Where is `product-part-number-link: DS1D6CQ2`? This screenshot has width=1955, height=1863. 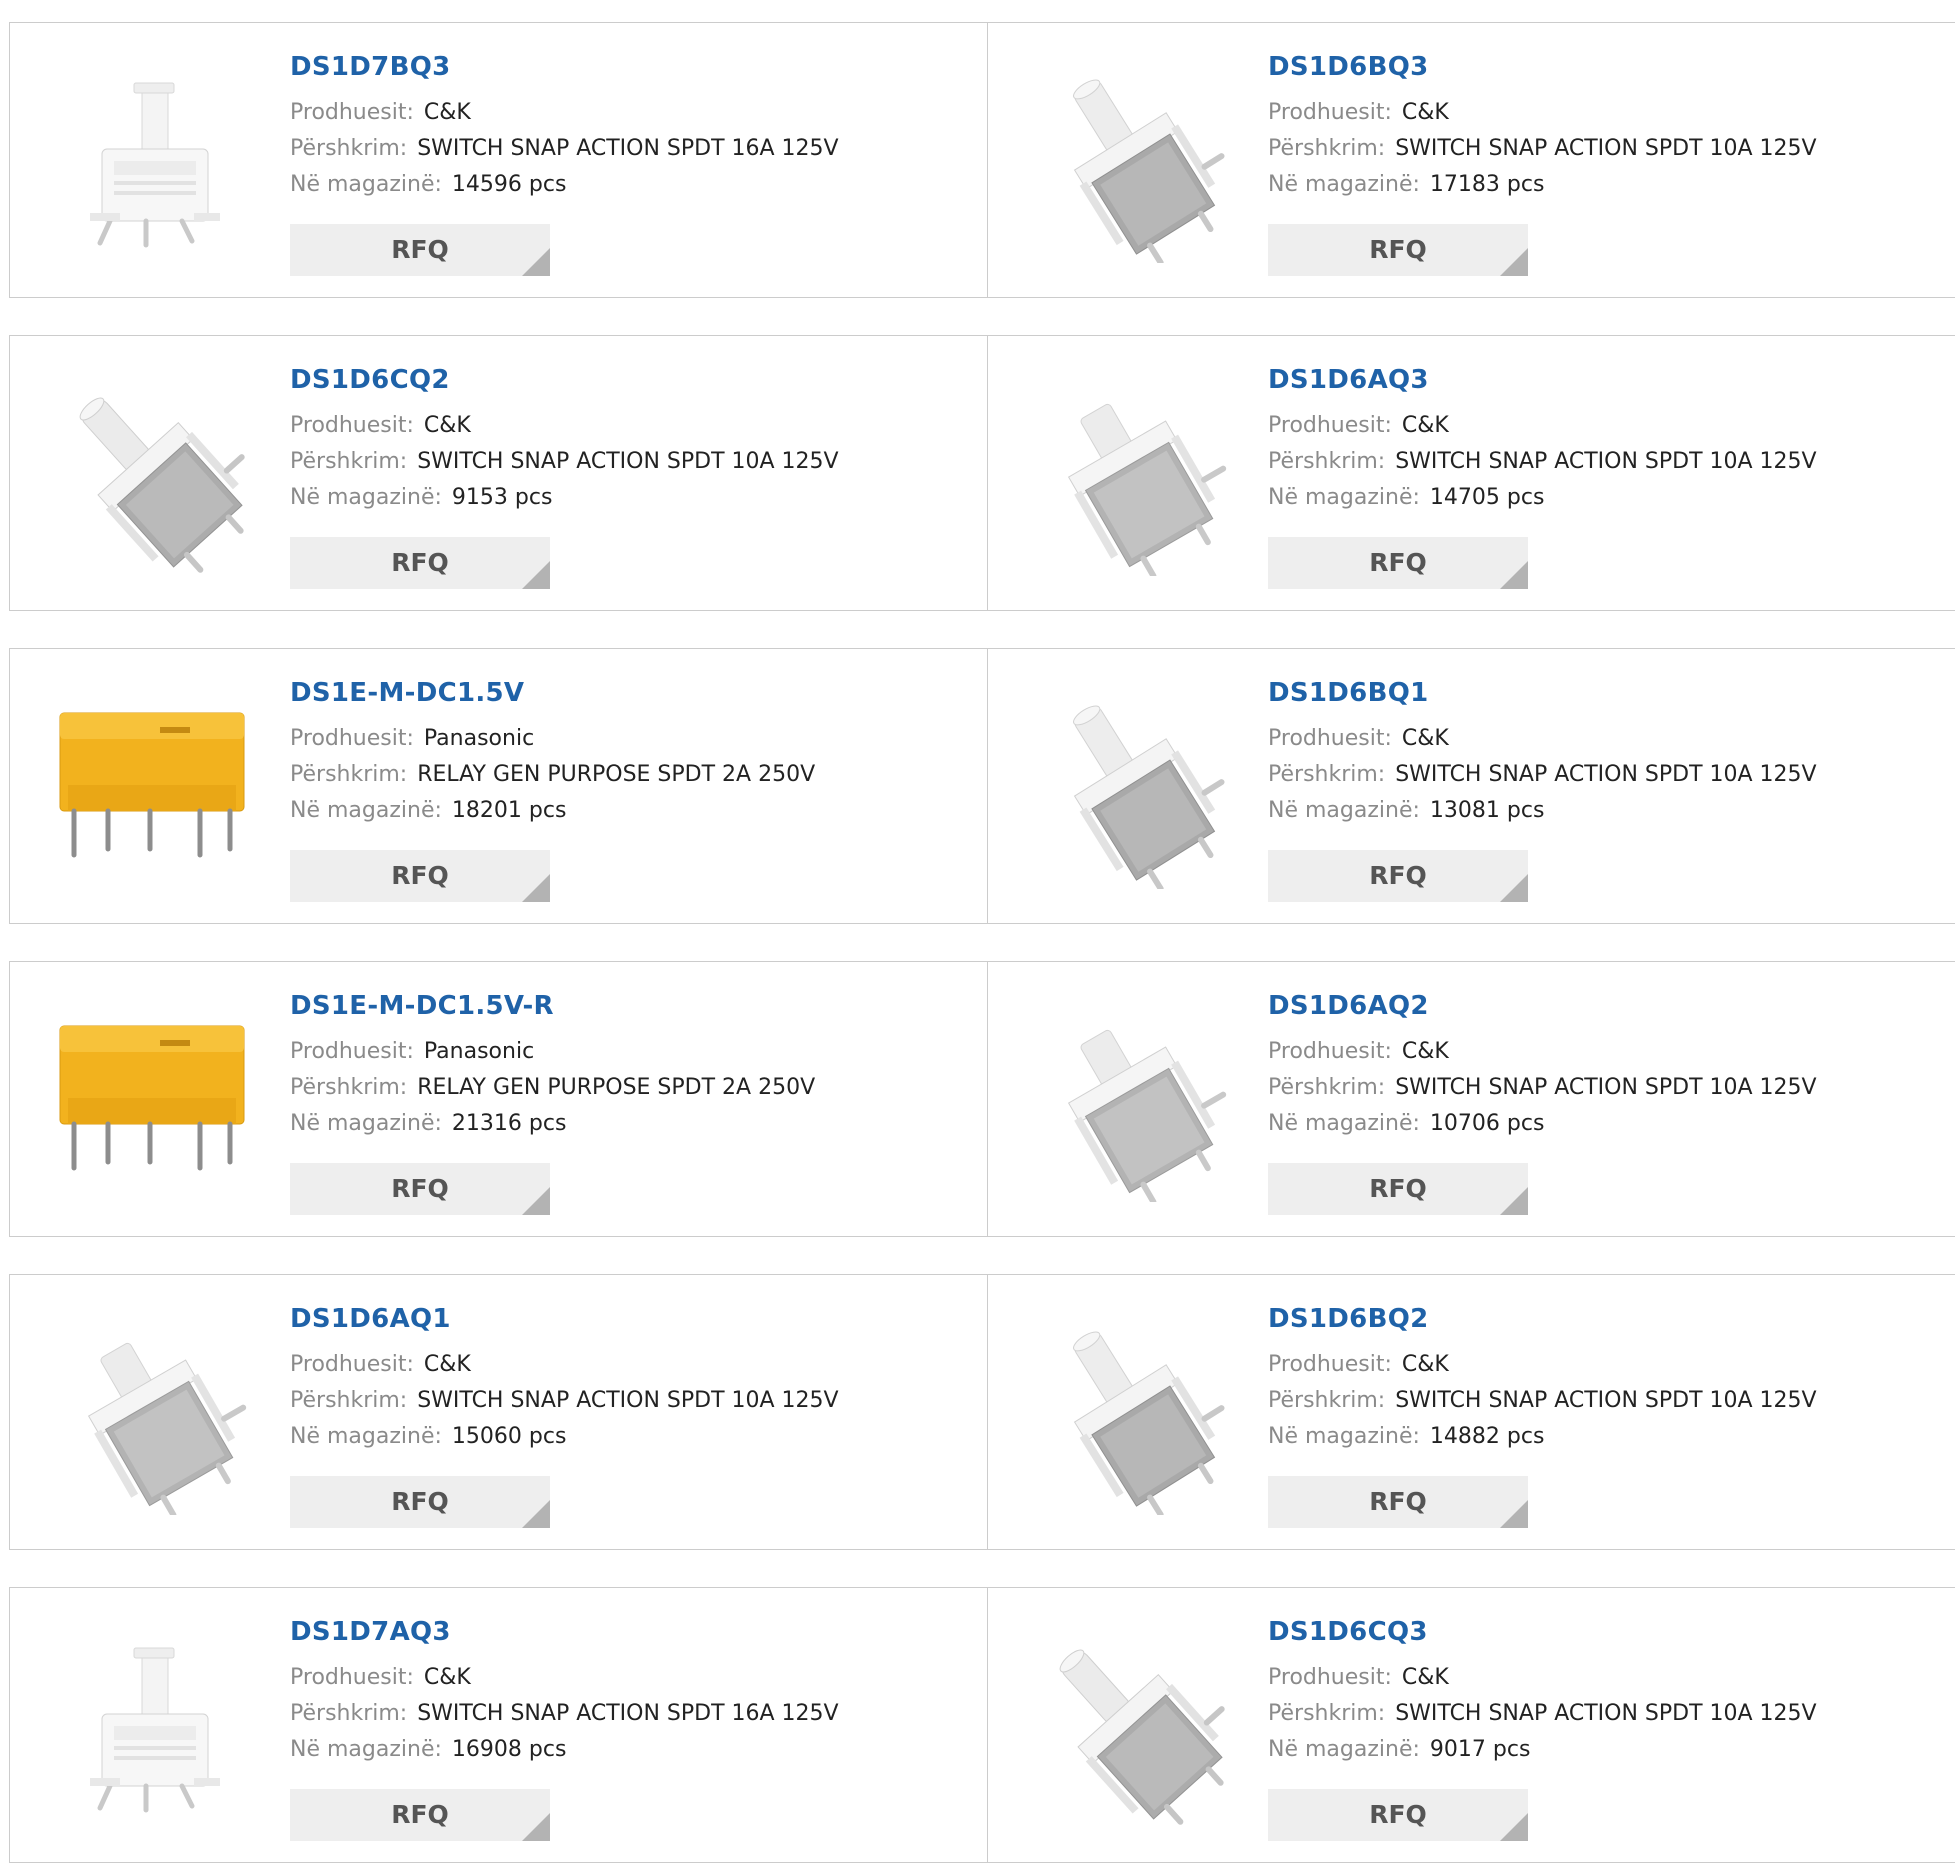 product-part-number-link: DS1D6CQ2 is located at coordinates (564, 380).